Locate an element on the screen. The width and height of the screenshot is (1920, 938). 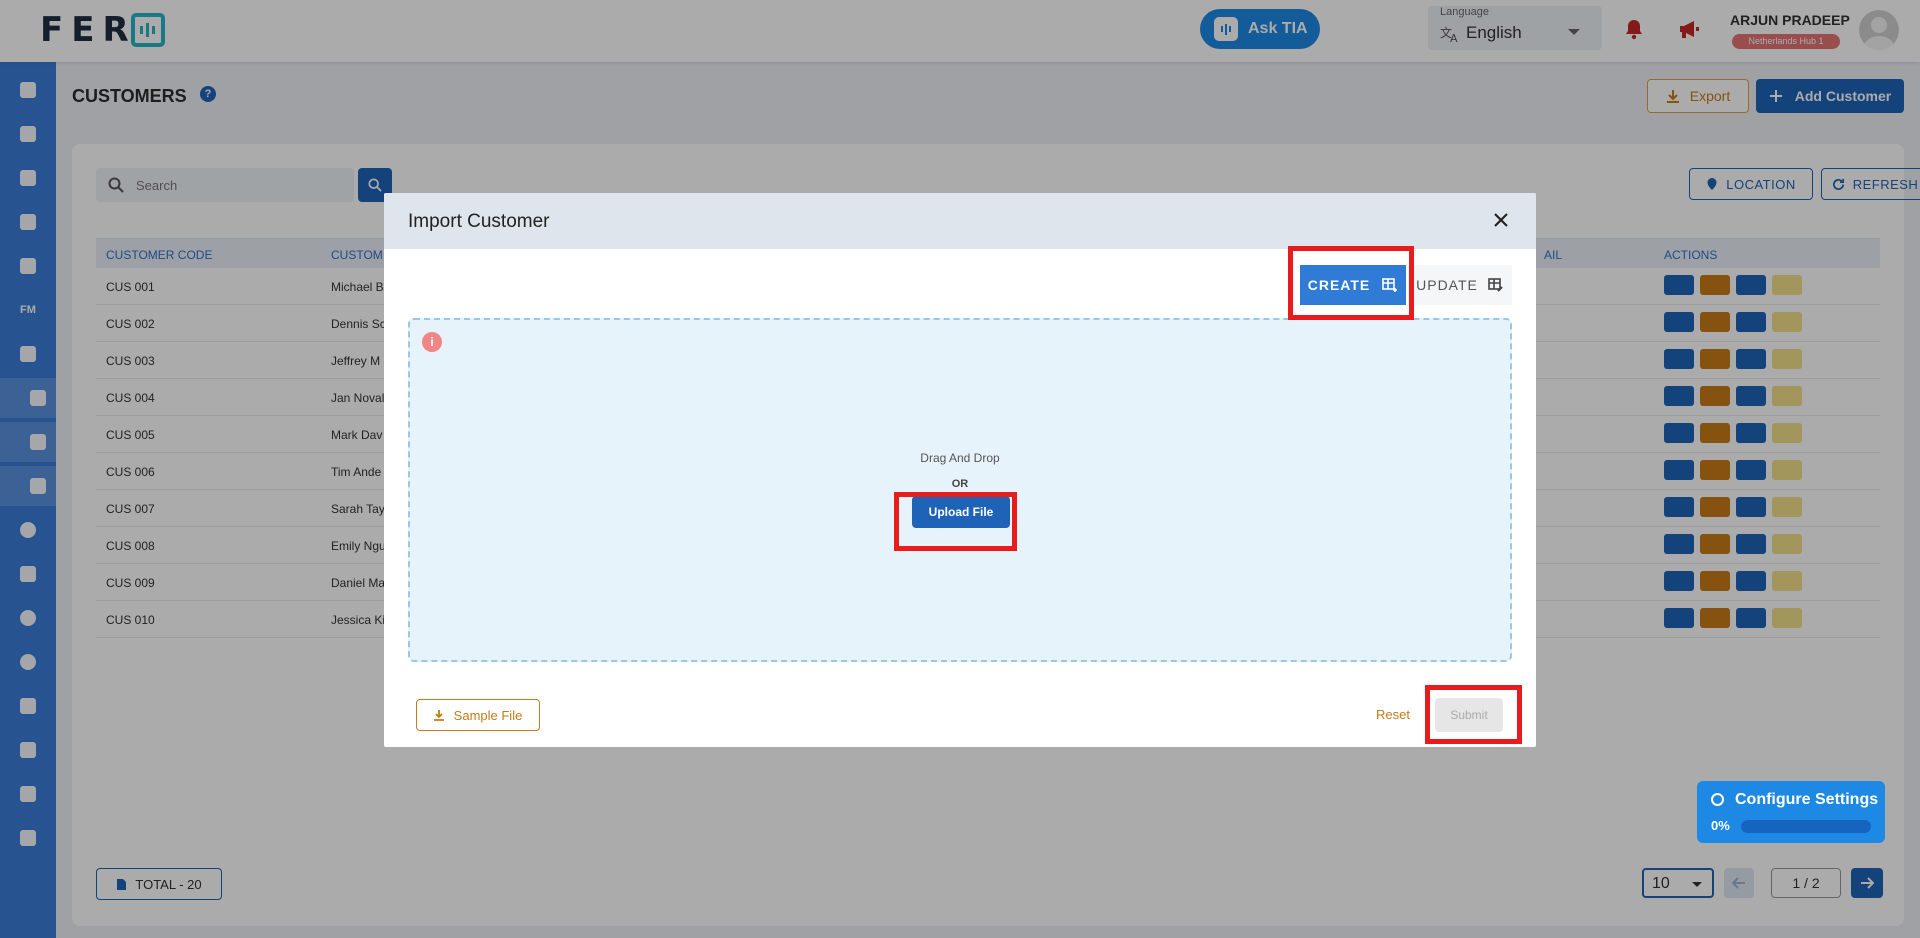
or-text: OR is located at coordinates (960, 484).